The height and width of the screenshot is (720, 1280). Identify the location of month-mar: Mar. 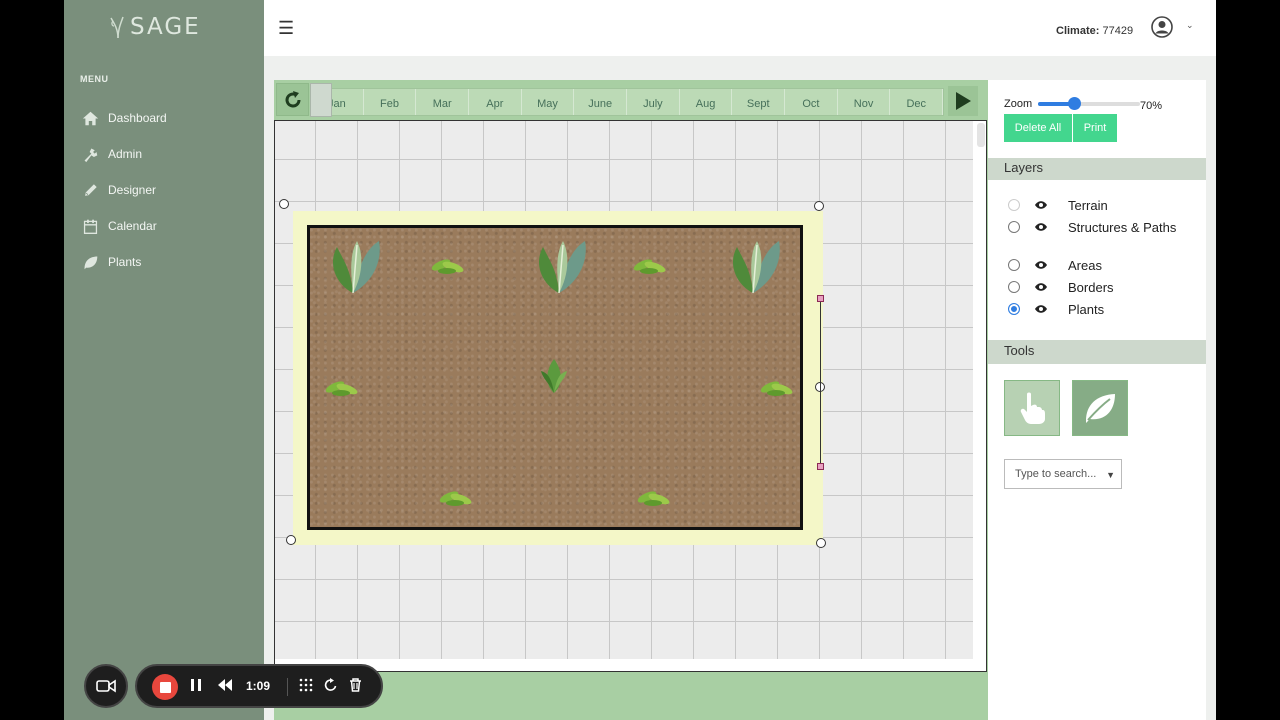
(443, 102).